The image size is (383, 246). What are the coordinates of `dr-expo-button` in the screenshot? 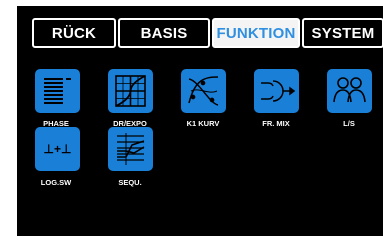 It's located at (130, 91).